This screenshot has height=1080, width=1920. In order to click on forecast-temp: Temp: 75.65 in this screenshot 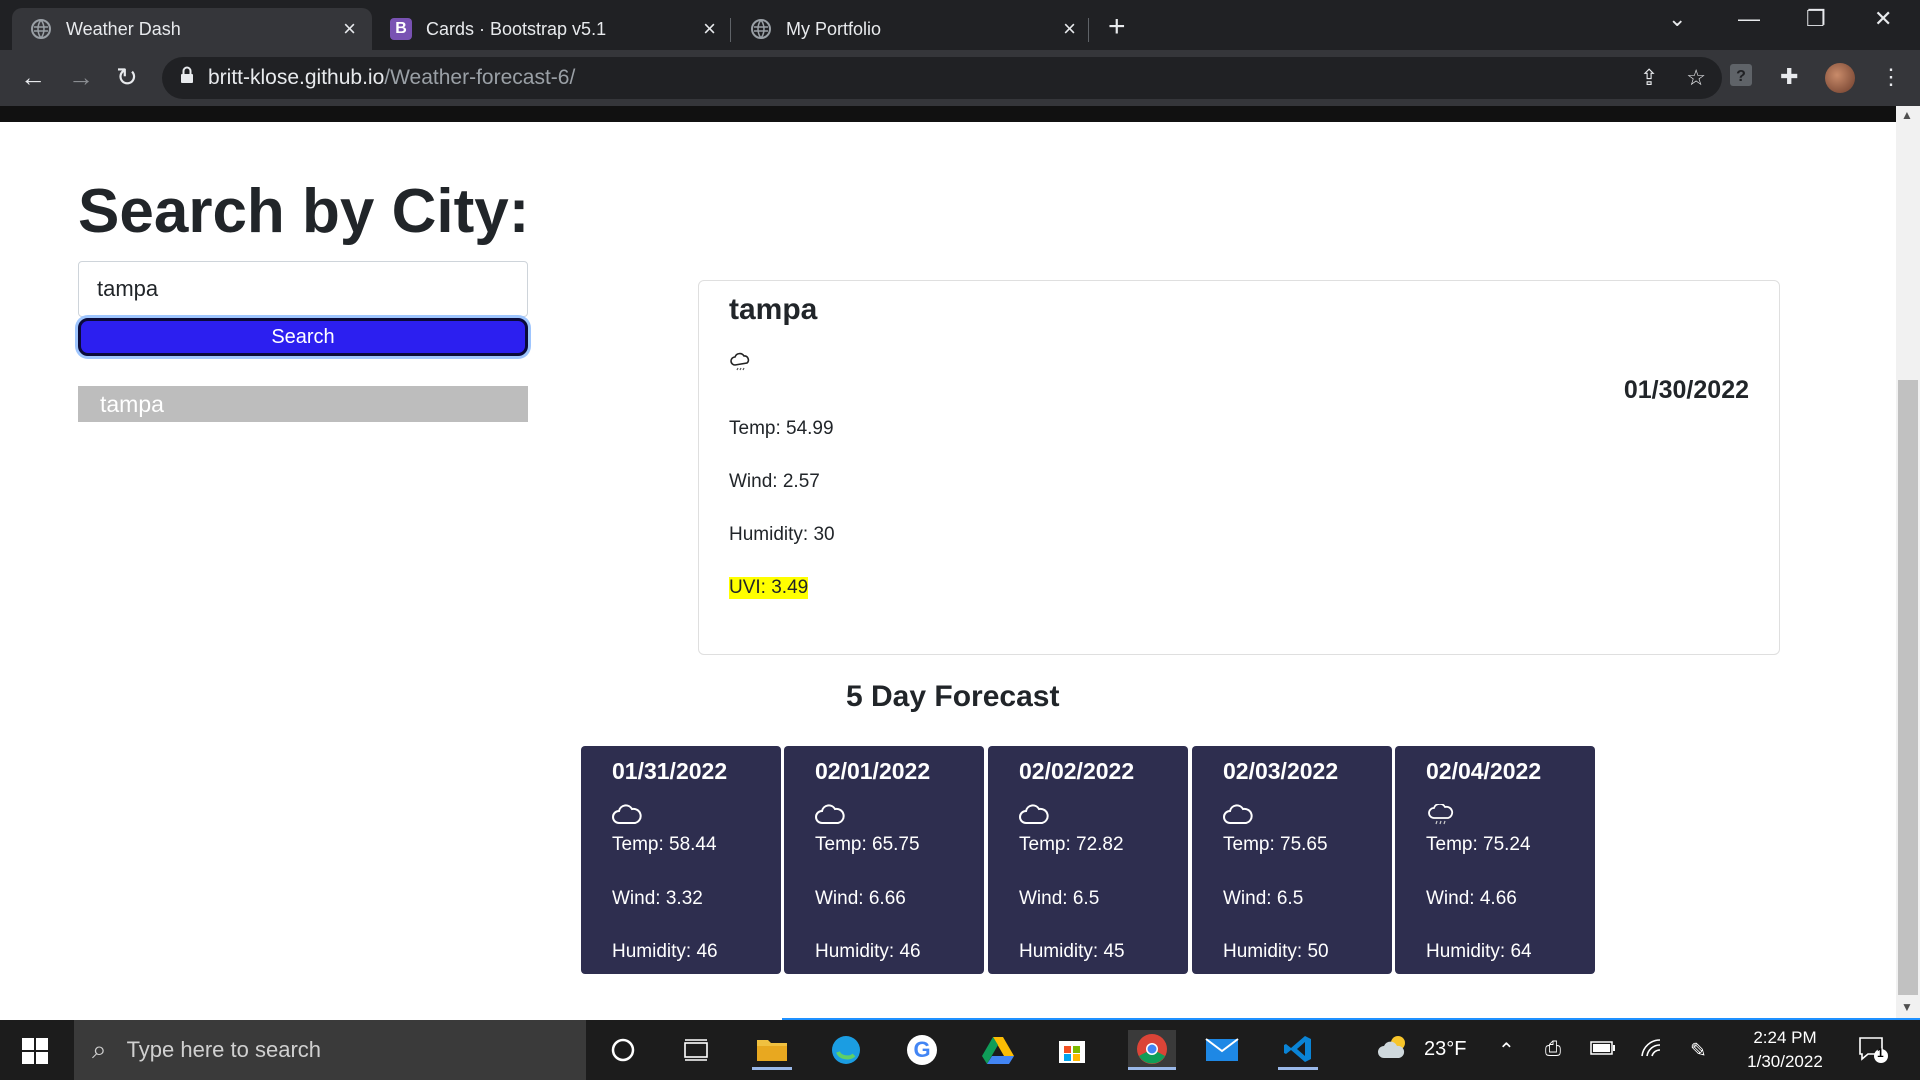, I will do `click(1275, 844)`.